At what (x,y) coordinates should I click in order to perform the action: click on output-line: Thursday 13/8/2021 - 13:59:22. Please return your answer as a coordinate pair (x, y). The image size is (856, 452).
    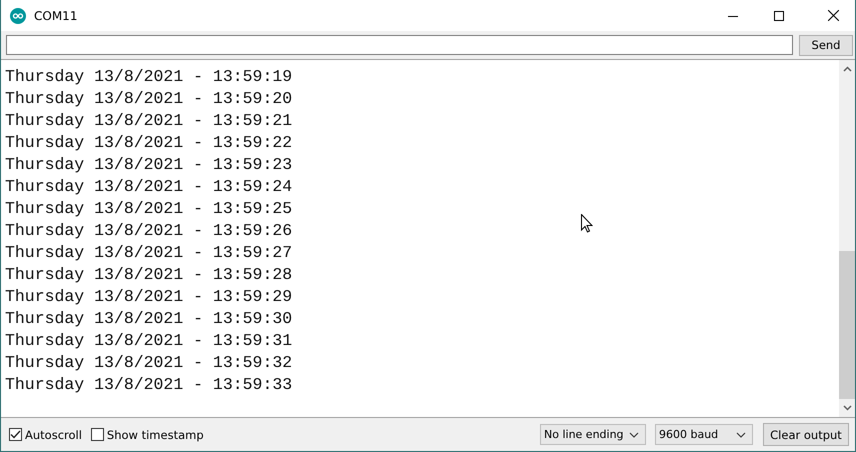
    Looking at the image, I should click on (148, 143).